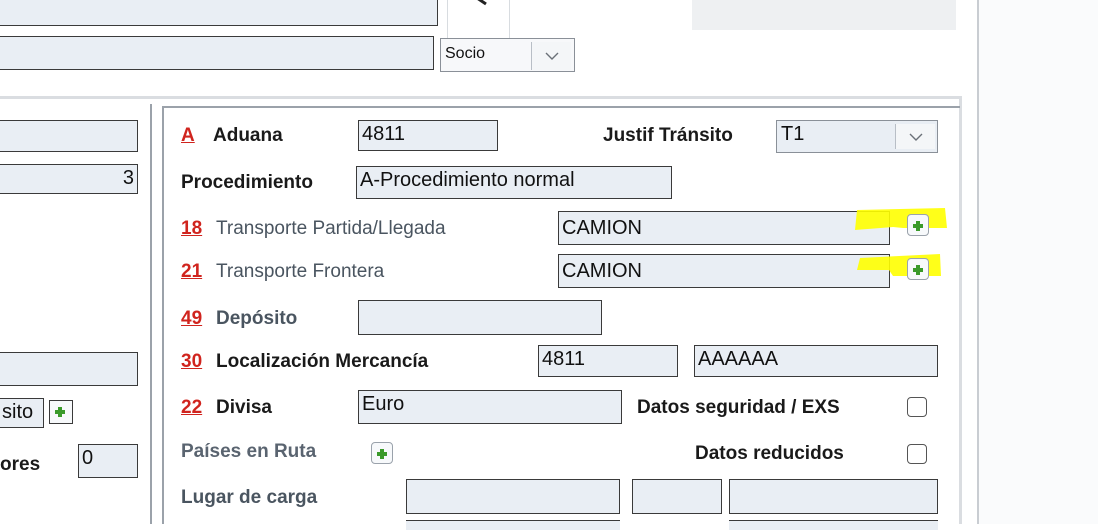  I want to click on transporte-partida-field: CAMION, so click(724, 228).